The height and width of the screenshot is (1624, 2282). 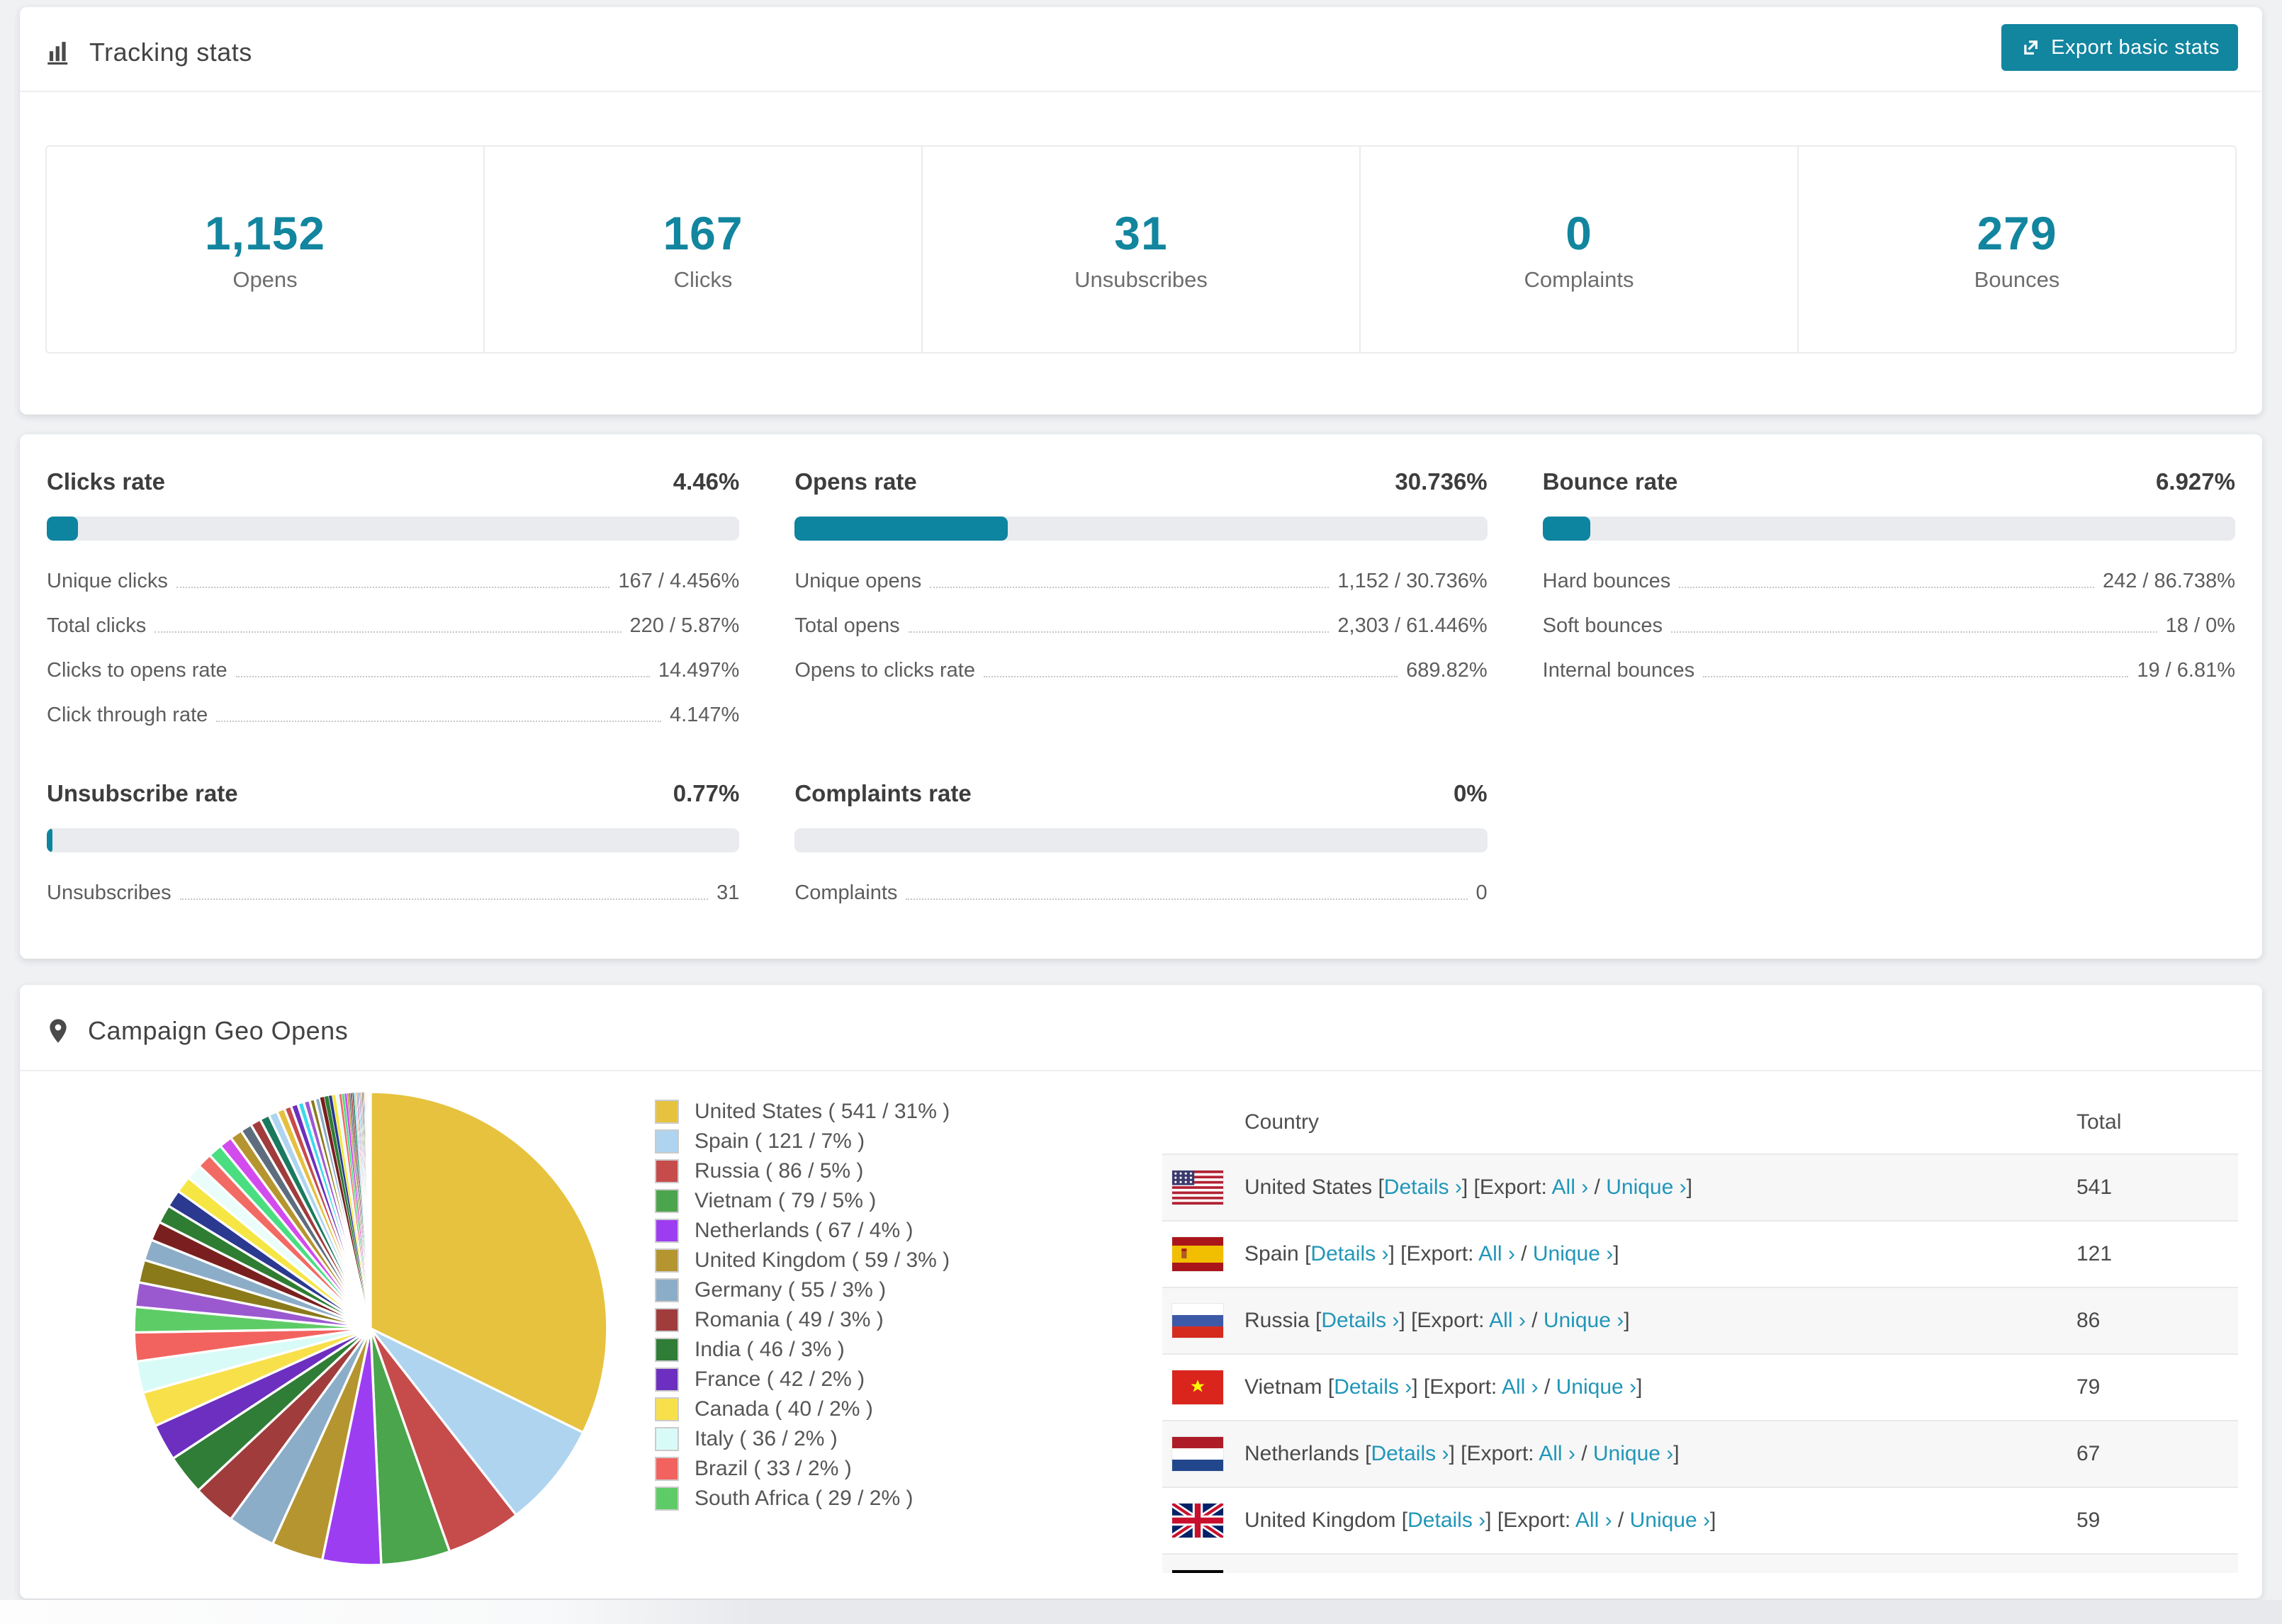 I want to click on export-basic-stats-button: Export basic stats, so click(x=2119, y=47).